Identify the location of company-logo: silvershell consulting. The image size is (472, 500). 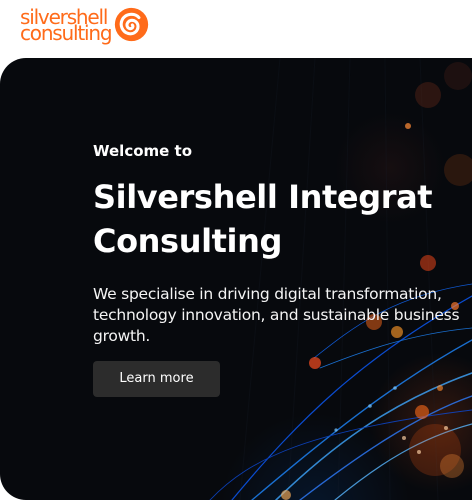
(85, 25).